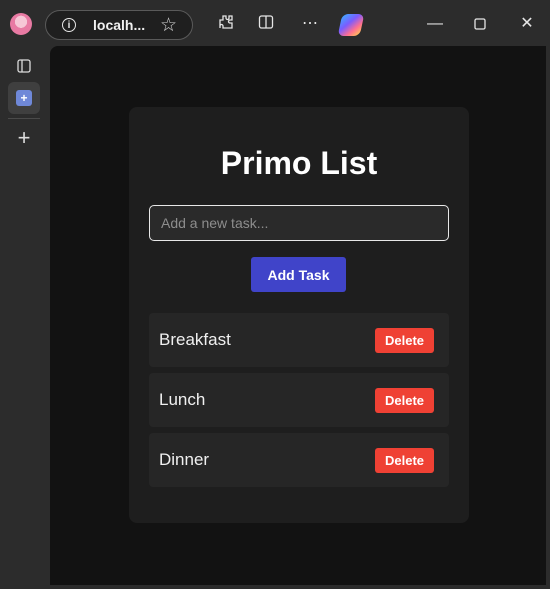 This screenshot has width=550, height=589. What do you see at coordinates (226, 24) in the screenshot?
I see `extensions-icon` at bounding box center [226, 24].